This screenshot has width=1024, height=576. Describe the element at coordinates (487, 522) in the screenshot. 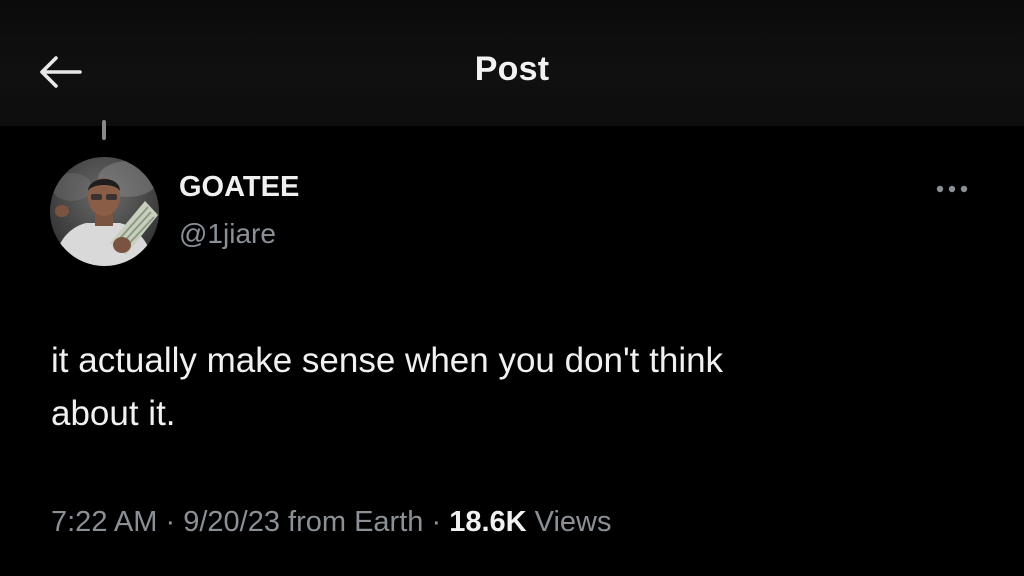

I see `views-count: 18.6K` at that location.